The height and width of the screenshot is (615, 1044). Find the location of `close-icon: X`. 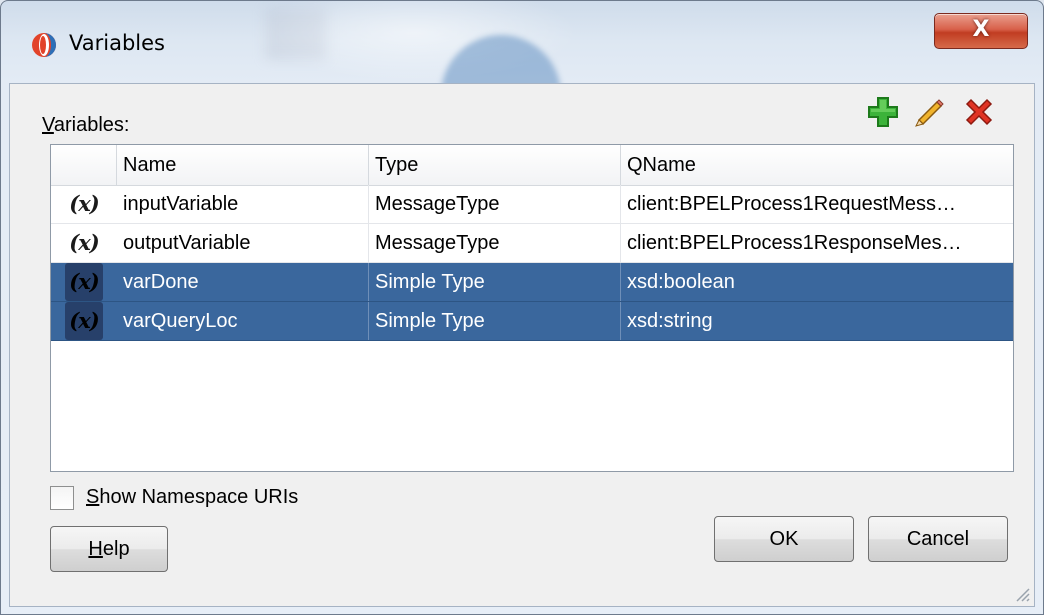

close-icon: X is located at coordinates (981, 29).